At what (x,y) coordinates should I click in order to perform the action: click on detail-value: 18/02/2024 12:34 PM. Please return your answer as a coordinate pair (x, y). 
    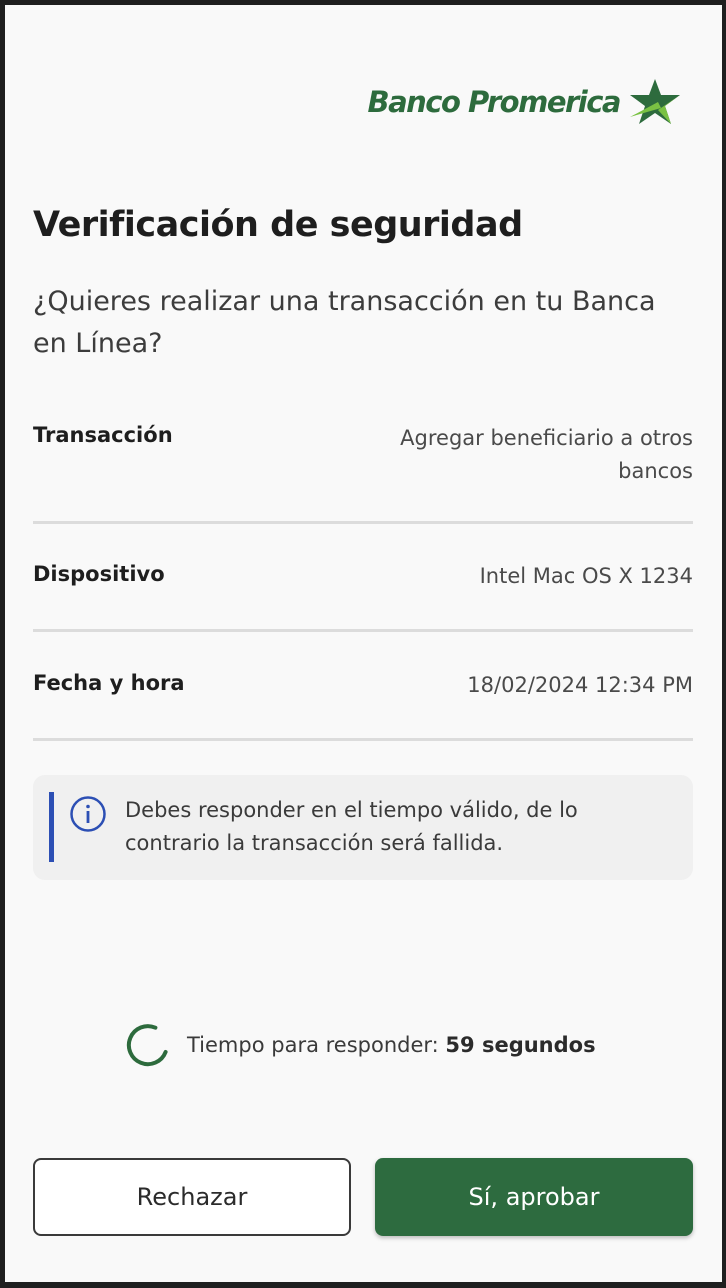
    Looking at the image, I should click on (580, 685).